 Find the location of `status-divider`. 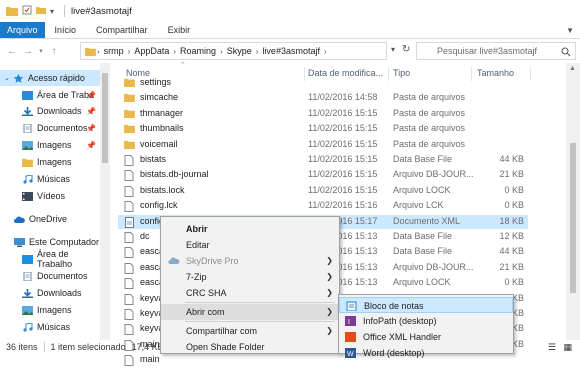

status-divider is located at coordinates (44, 347).